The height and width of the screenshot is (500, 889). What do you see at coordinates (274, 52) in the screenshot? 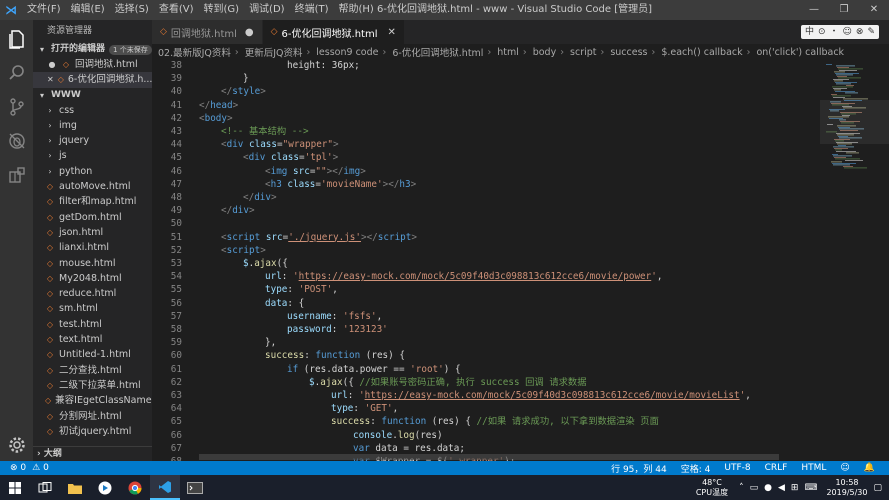
I see `breadcrumb-item: 更新后JQ资料` at bounding box center [274, 52].